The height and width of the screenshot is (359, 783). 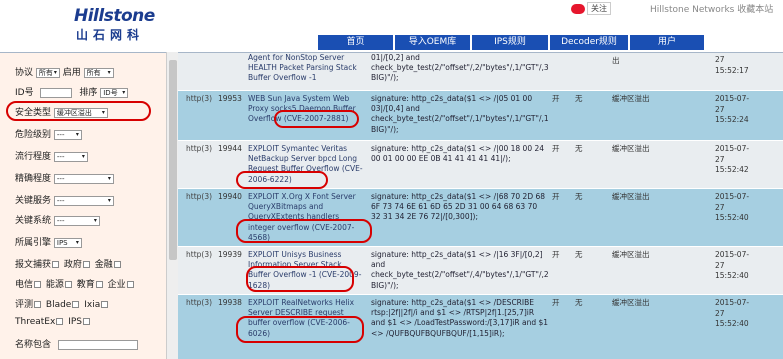 I want to click on row-date: 27 15:52:17, so click(x=732, y=65).